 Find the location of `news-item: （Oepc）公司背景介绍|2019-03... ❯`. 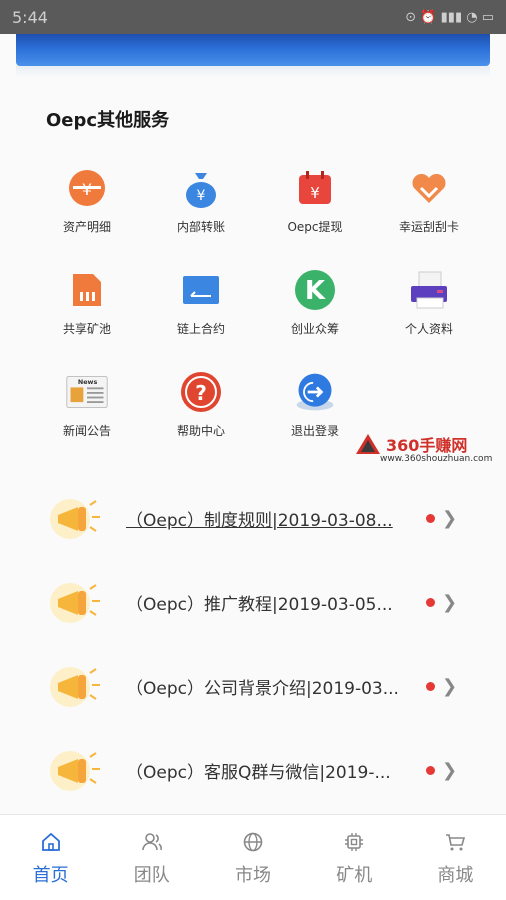

news-item: （Oepc）公司背景介绍|2019-03... ❯ is located at coordinates (253, 686).